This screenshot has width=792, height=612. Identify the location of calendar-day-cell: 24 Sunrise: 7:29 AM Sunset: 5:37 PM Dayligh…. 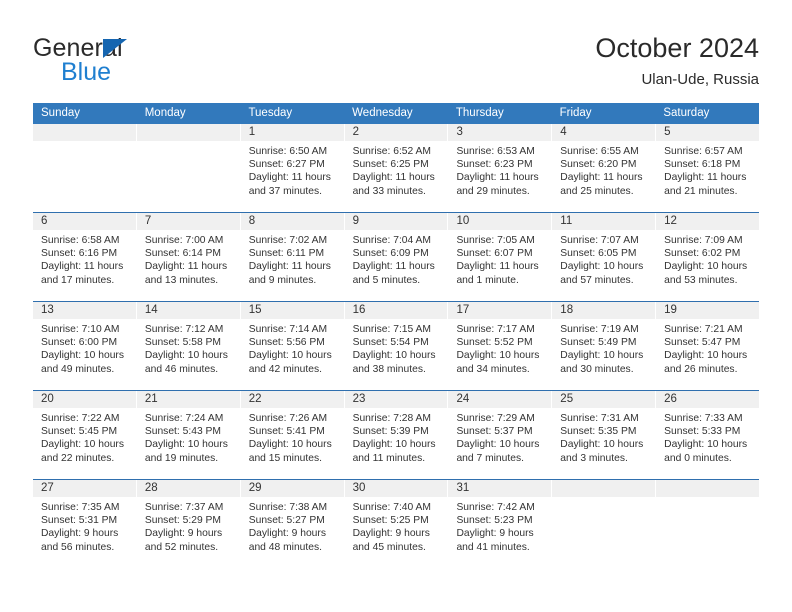
(500, 435).